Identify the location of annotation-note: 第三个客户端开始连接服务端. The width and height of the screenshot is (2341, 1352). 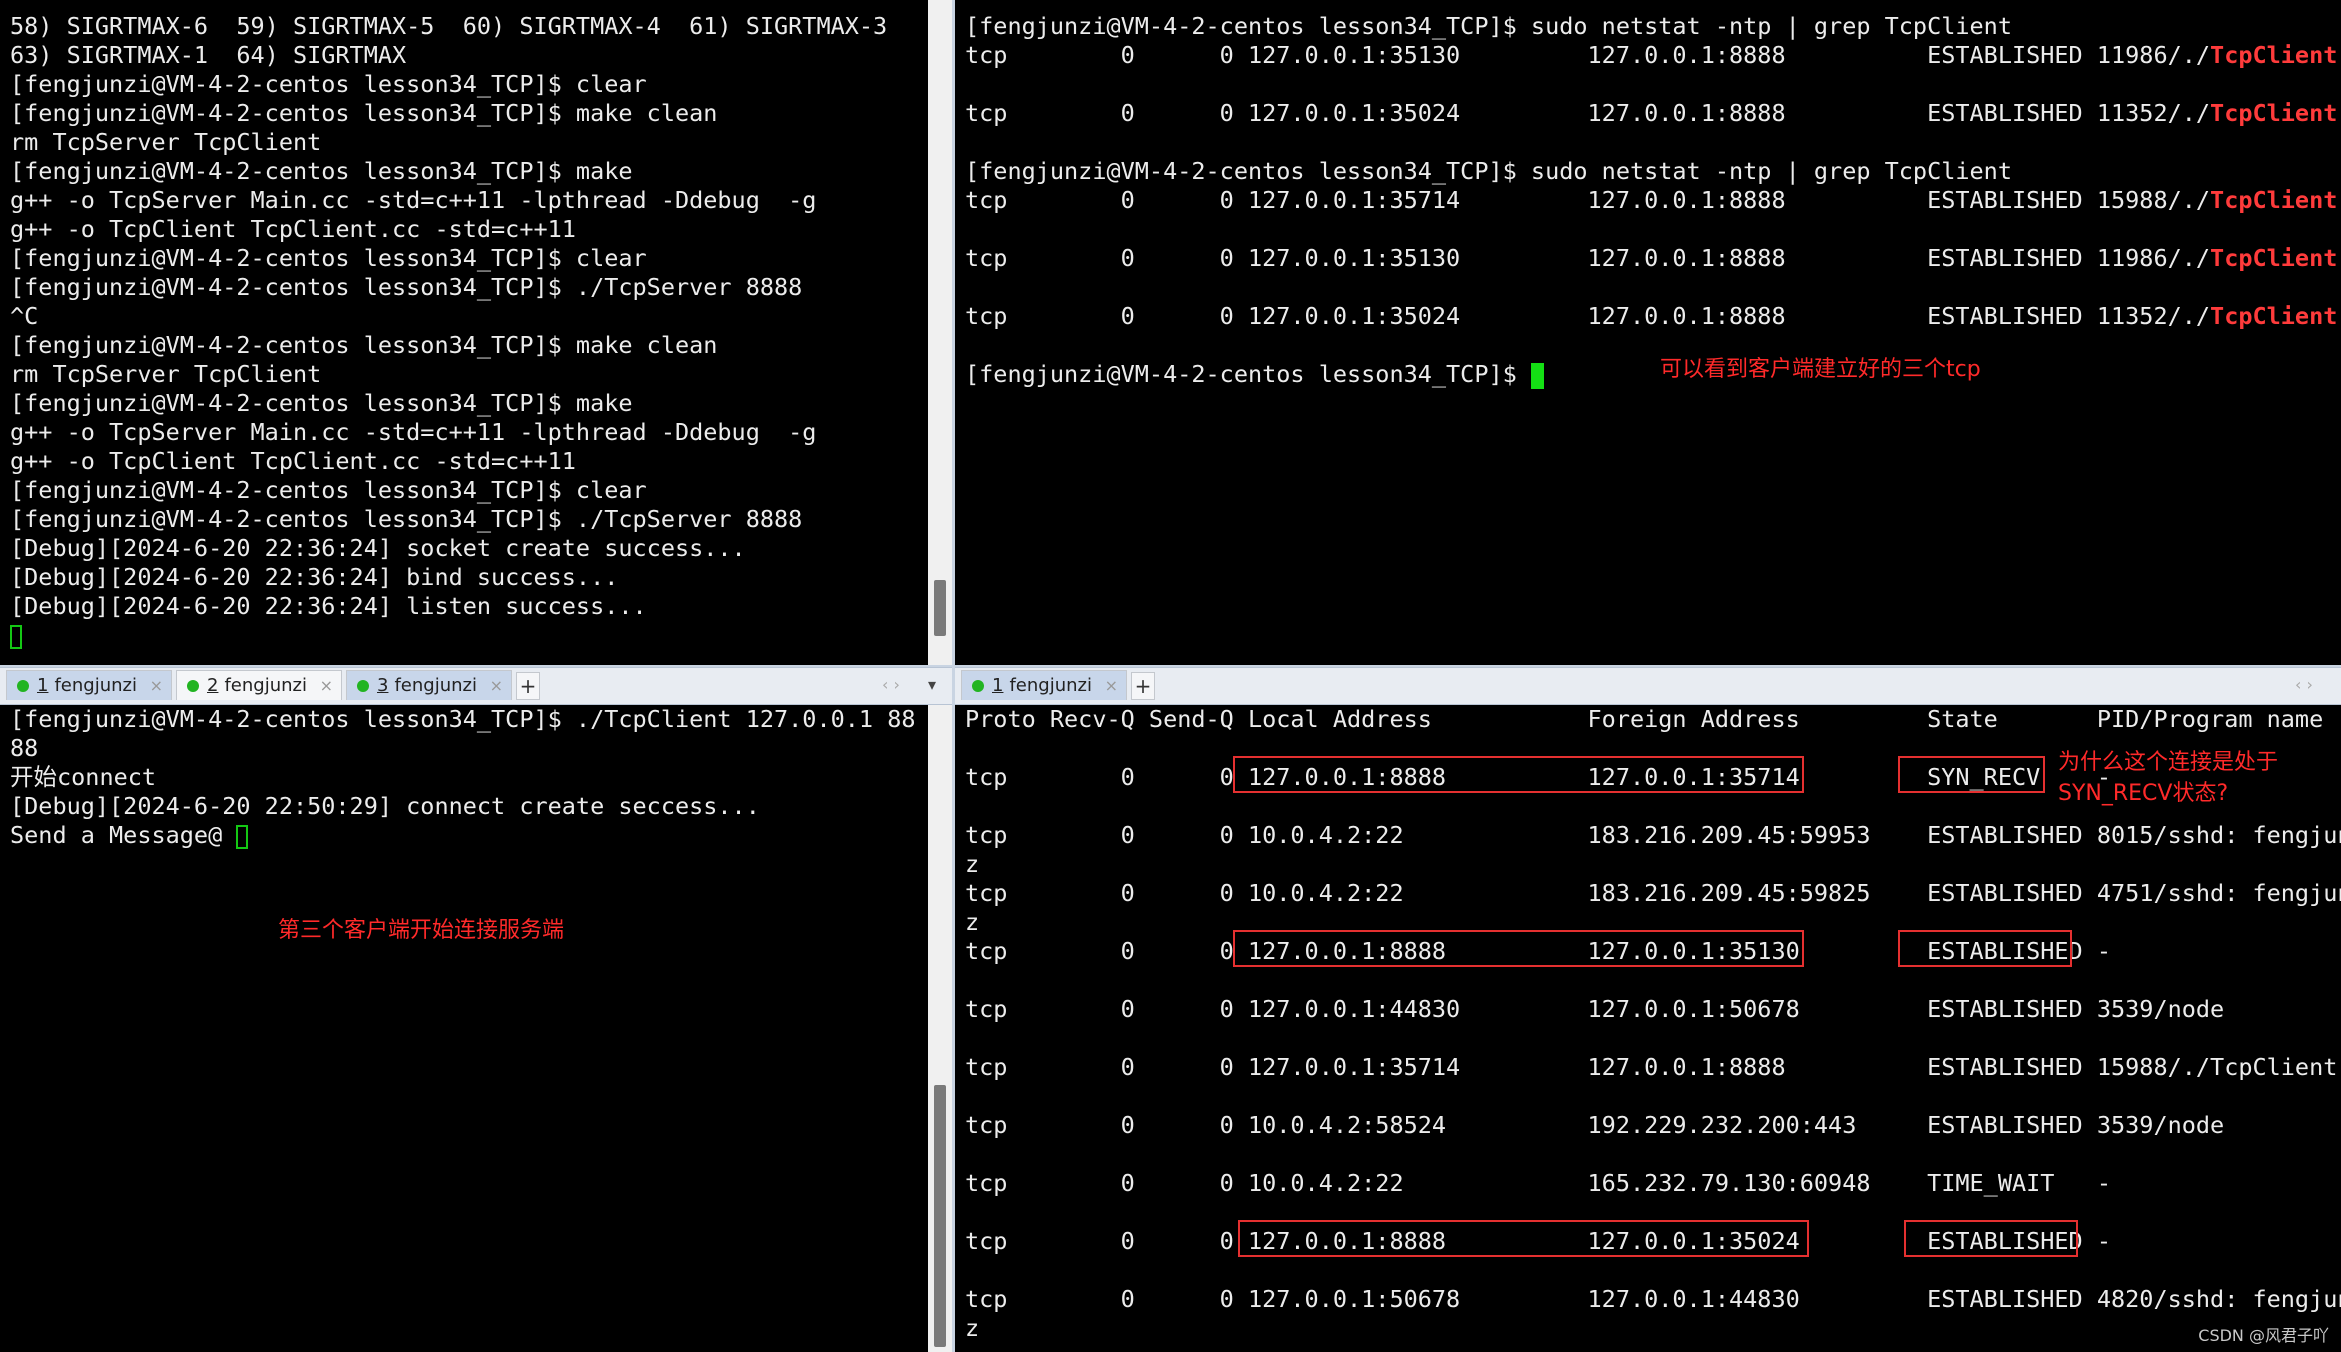
(421, 930).